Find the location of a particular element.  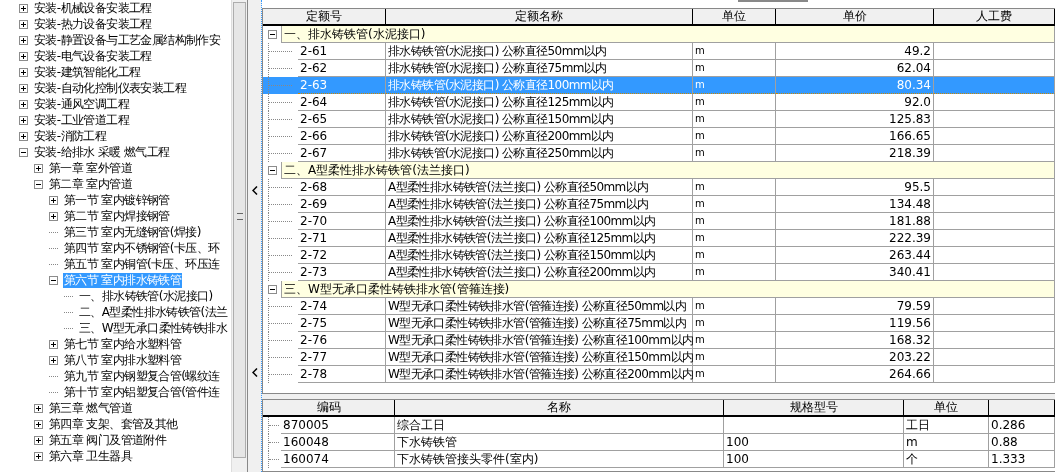

table-cell: 个 is located at coordinates (946, 459).